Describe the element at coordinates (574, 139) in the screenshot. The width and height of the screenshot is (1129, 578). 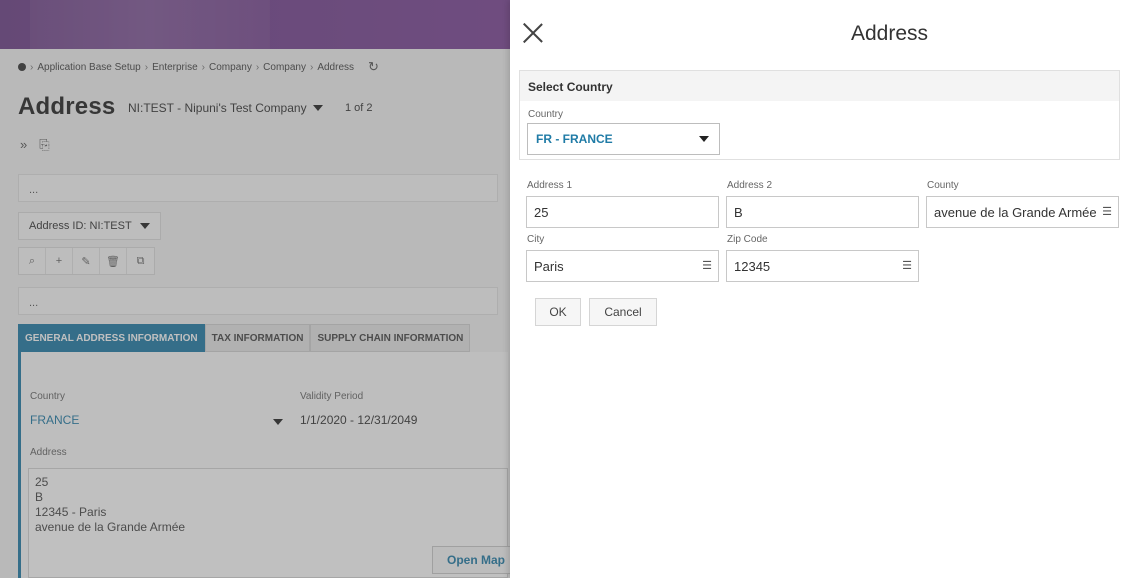
I see `country-select-value: FR - FRANCE` at that location.